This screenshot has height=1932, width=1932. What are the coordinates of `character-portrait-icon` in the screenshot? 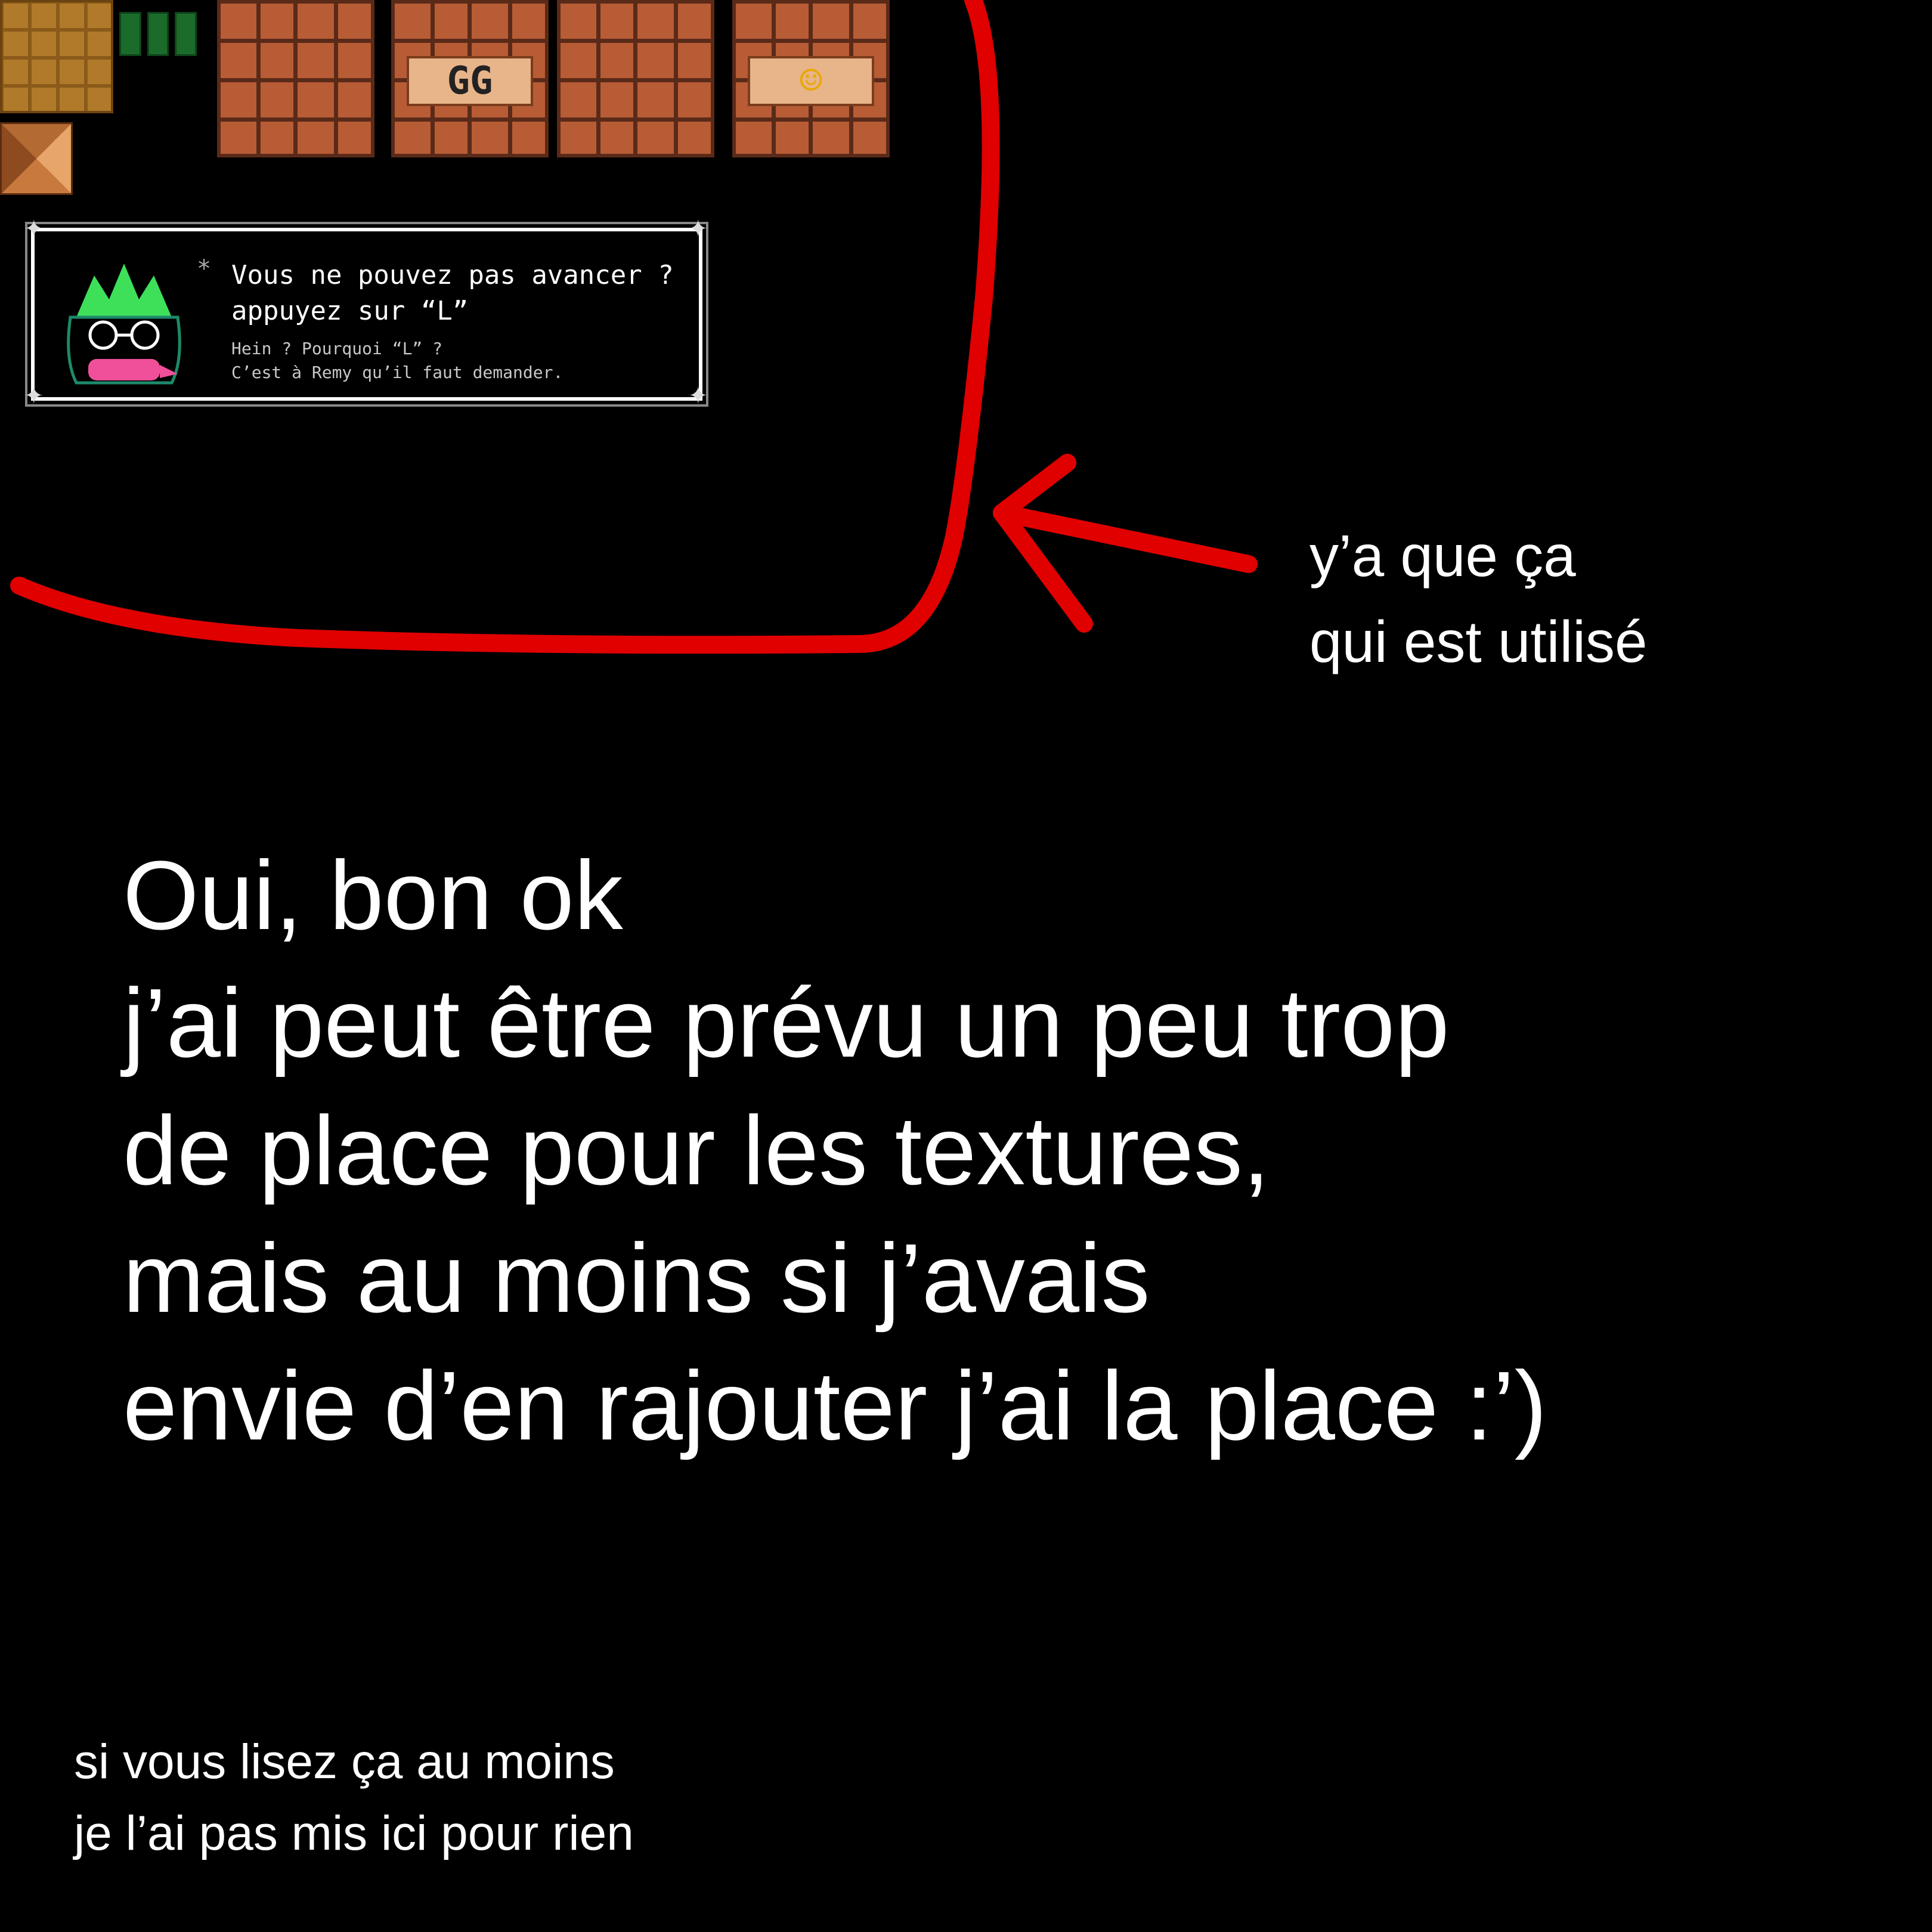 It's located at (124, 324).